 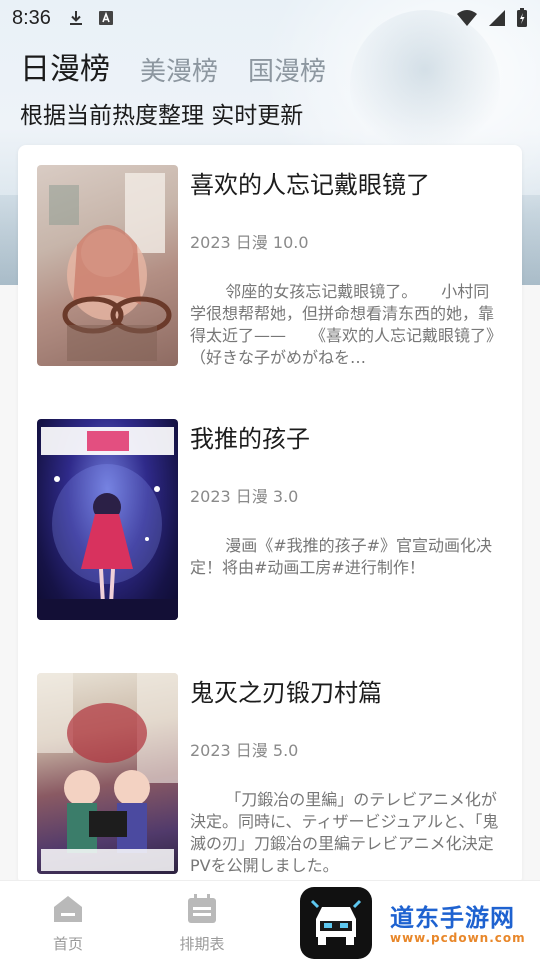 What do you see at coordinates (310, 185) in the screenshot?
I see `anime-title: 喜欢的人忘记戴眼镜了` at bounding box center [310, 185].